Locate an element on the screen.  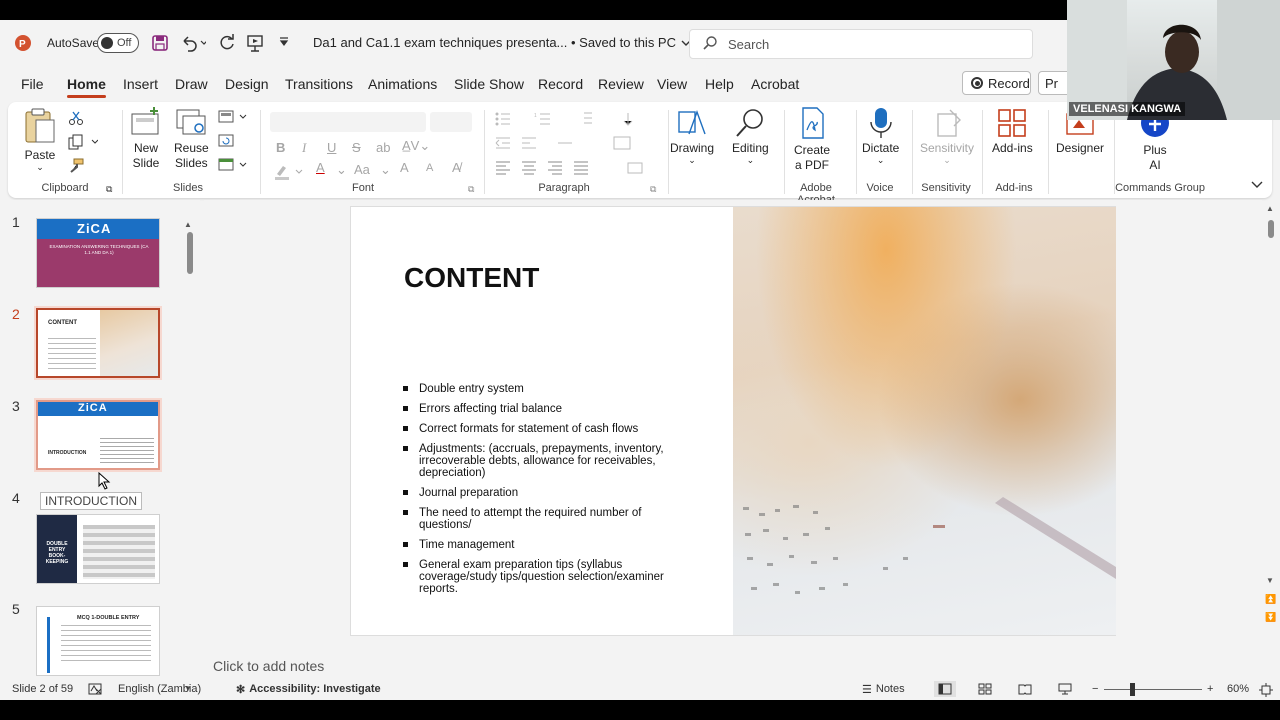
italic-button: I is located at coordinates (304, 148).